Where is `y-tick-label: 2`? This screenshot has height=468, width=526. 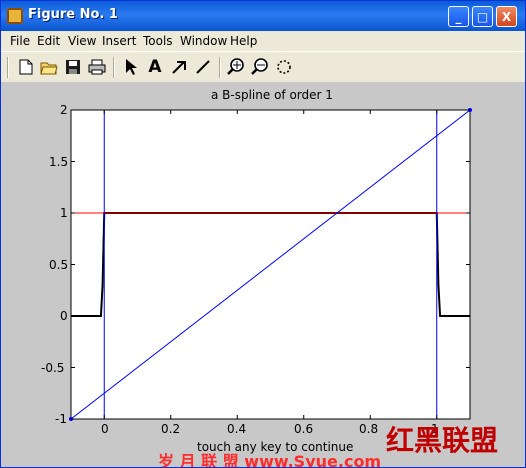
y-tick-label: 2 is located at coordinates (64, 110).